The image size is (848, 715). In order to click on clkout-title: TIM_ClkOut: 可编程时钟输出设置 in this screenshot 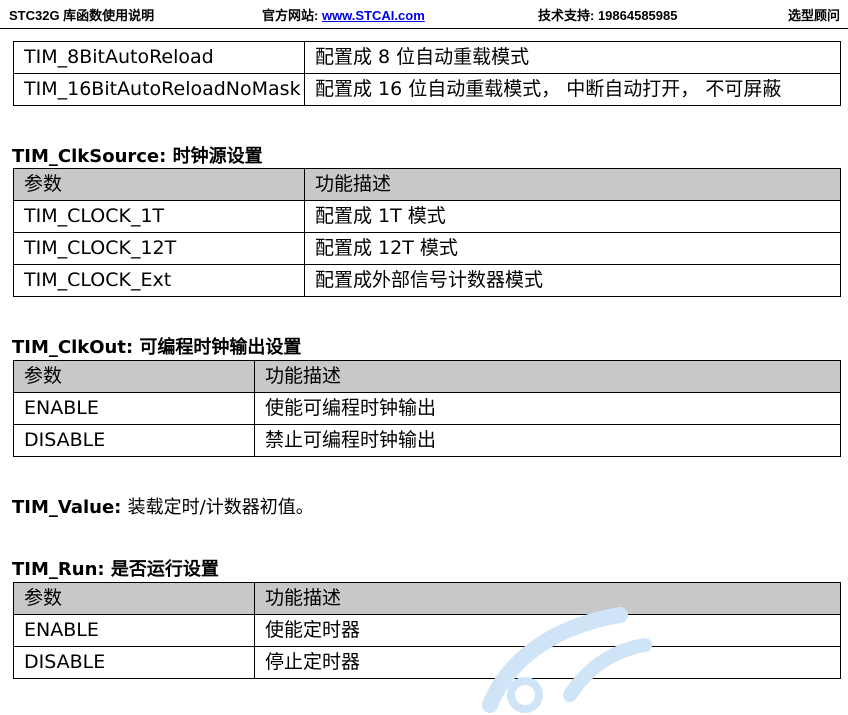, I will do `click(157, 347)`.